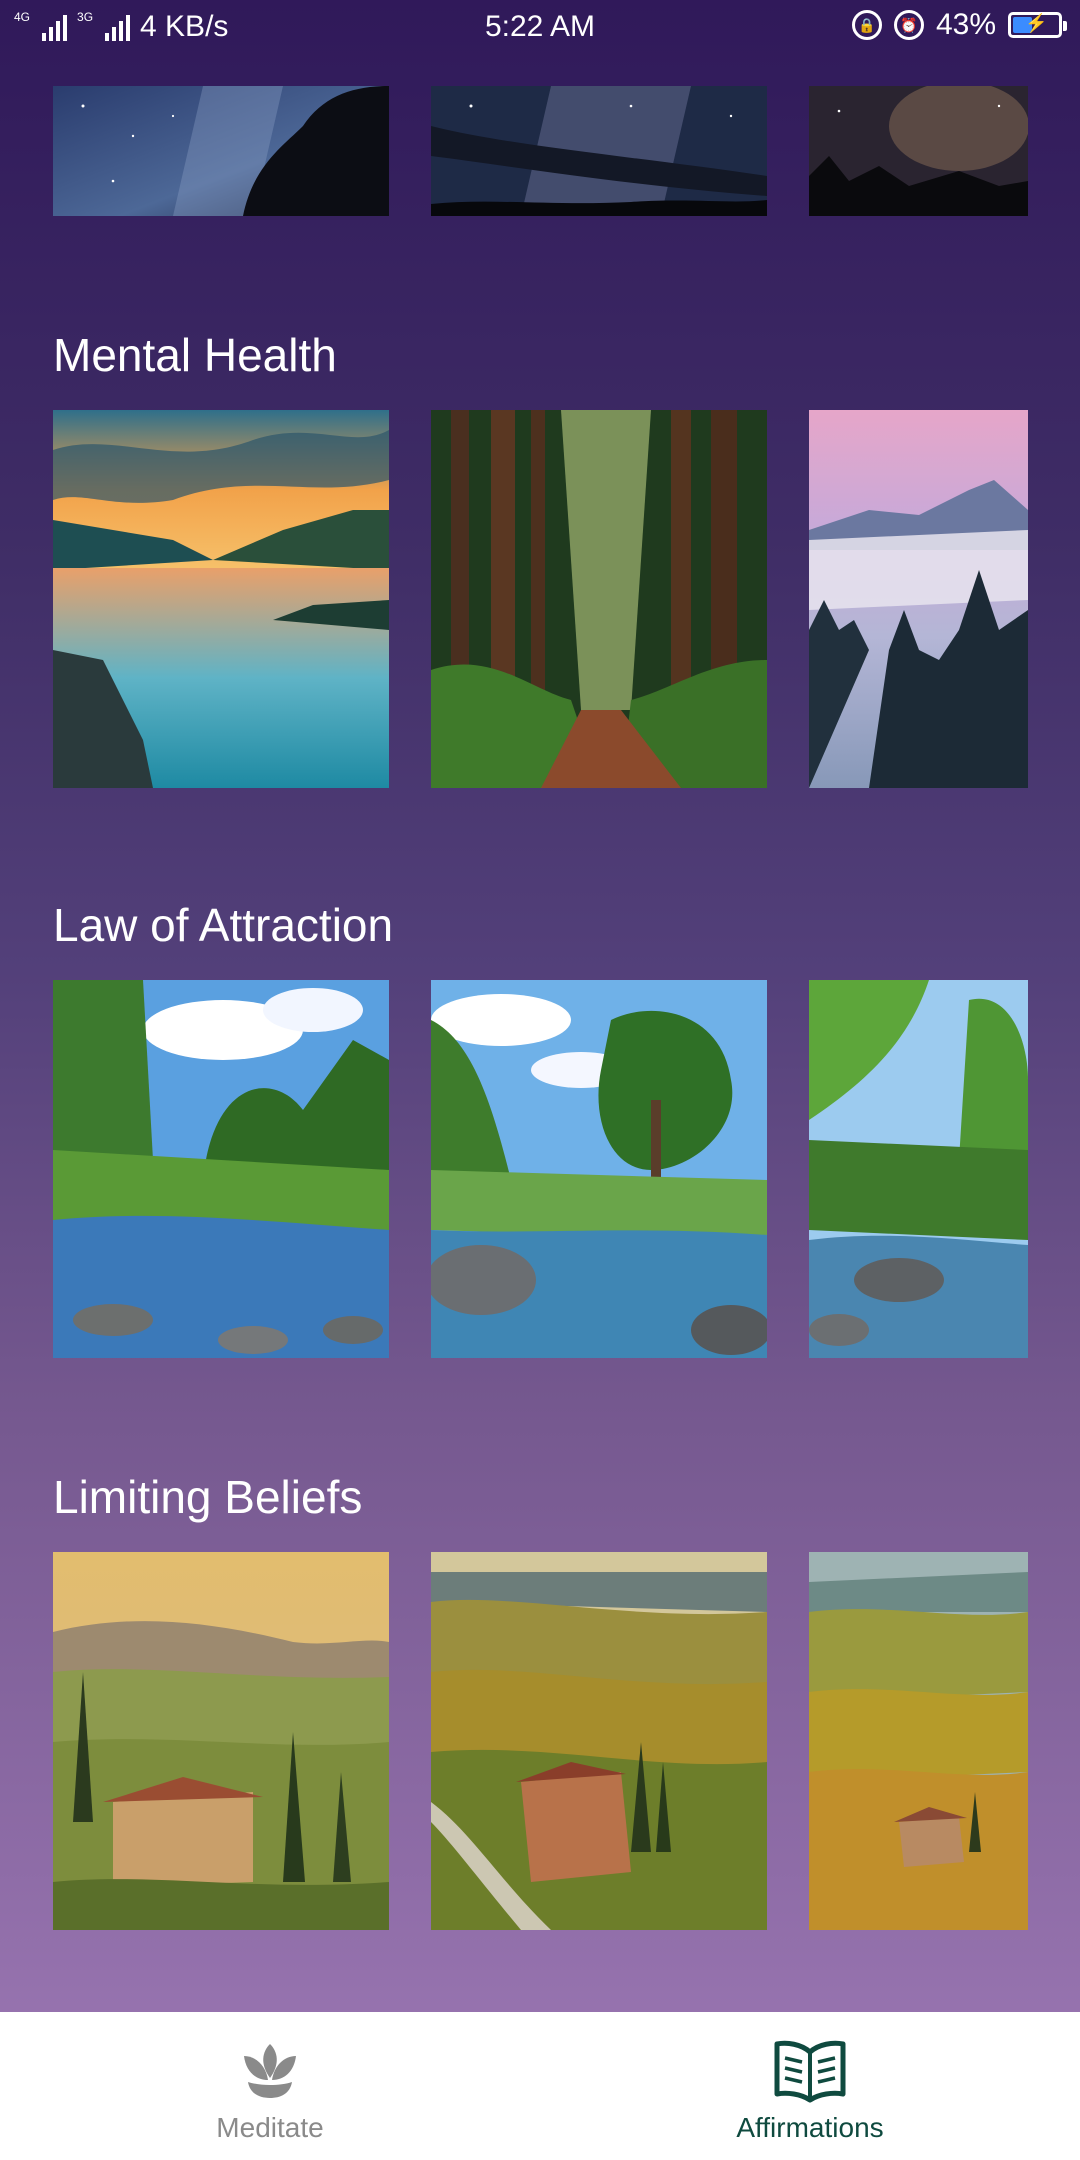 The image size is (1080, 2160). I want to click on bottom-navigation: Meditate Affirmations, so click(540, 2086).